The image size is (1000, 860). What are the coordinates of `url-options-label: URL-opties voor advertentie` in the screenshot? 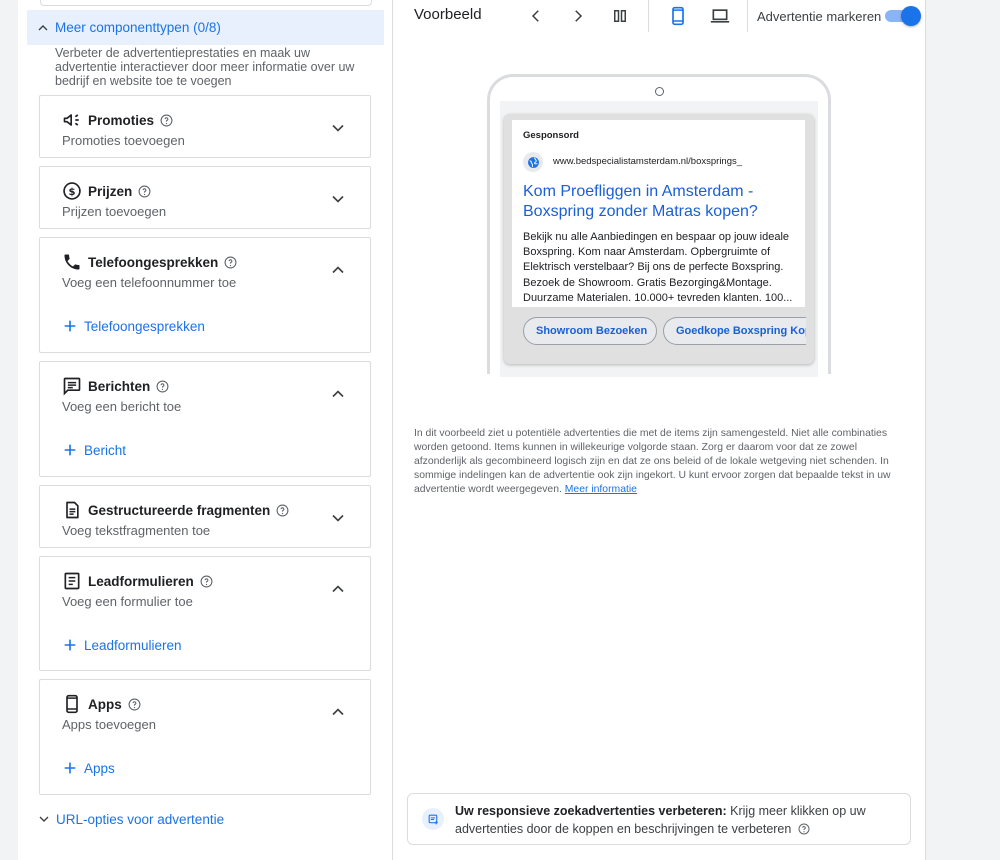 It's located at (140, 819).